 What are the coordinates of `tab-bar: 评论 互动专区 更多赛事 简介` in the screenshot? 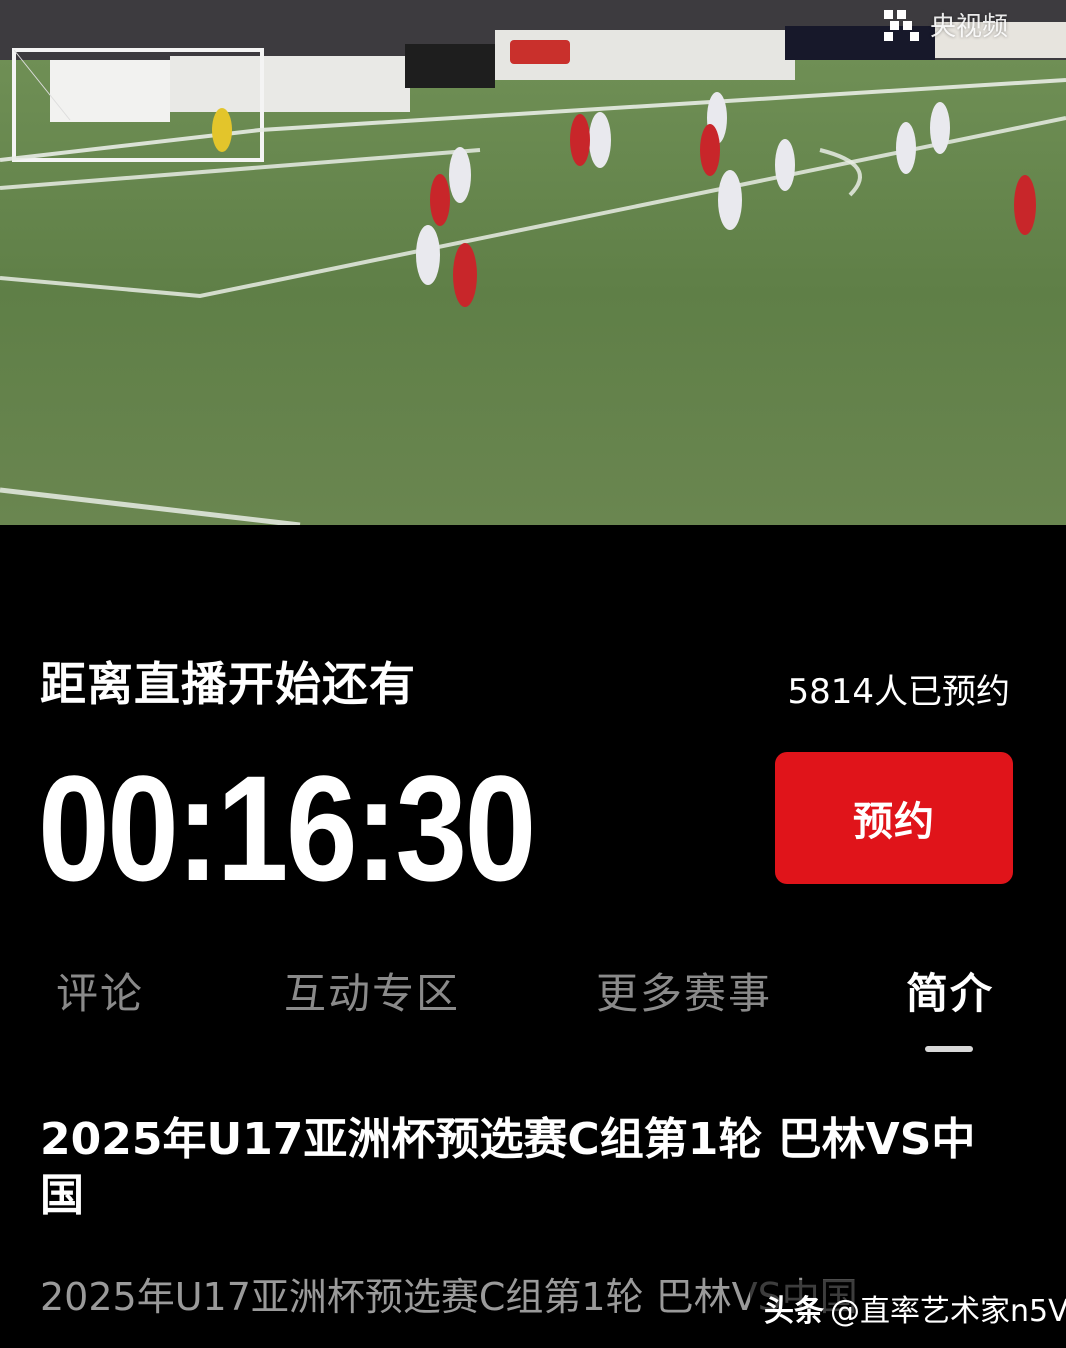 It's located at (533, 990).